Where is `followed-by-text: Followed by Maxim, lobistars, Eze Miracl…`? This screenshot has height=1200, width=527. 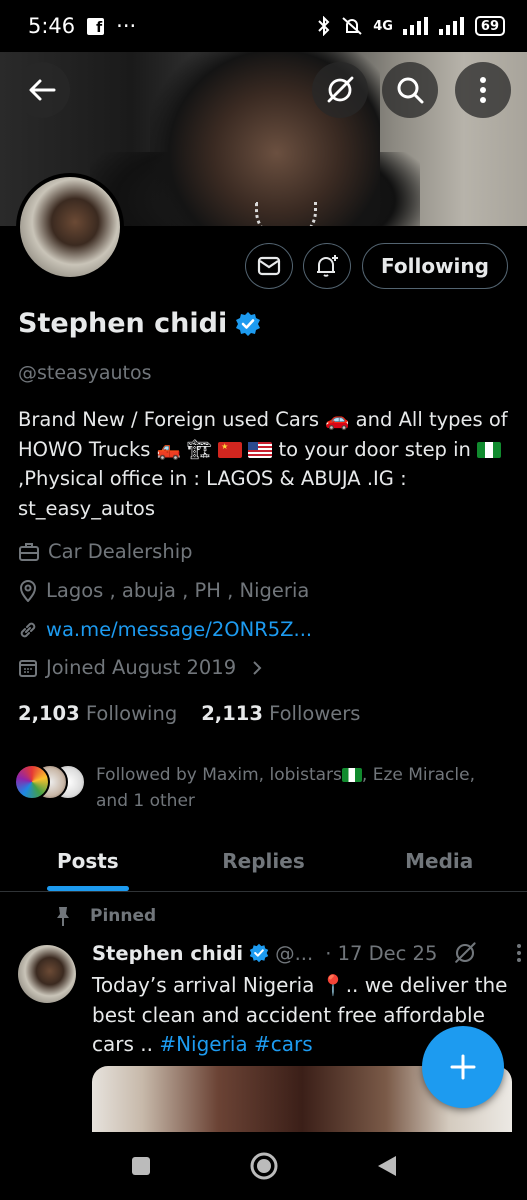
followed-by-text: Followed by Maxim, lobistars, Eze Miracl… is located at coordinates (301, 788).